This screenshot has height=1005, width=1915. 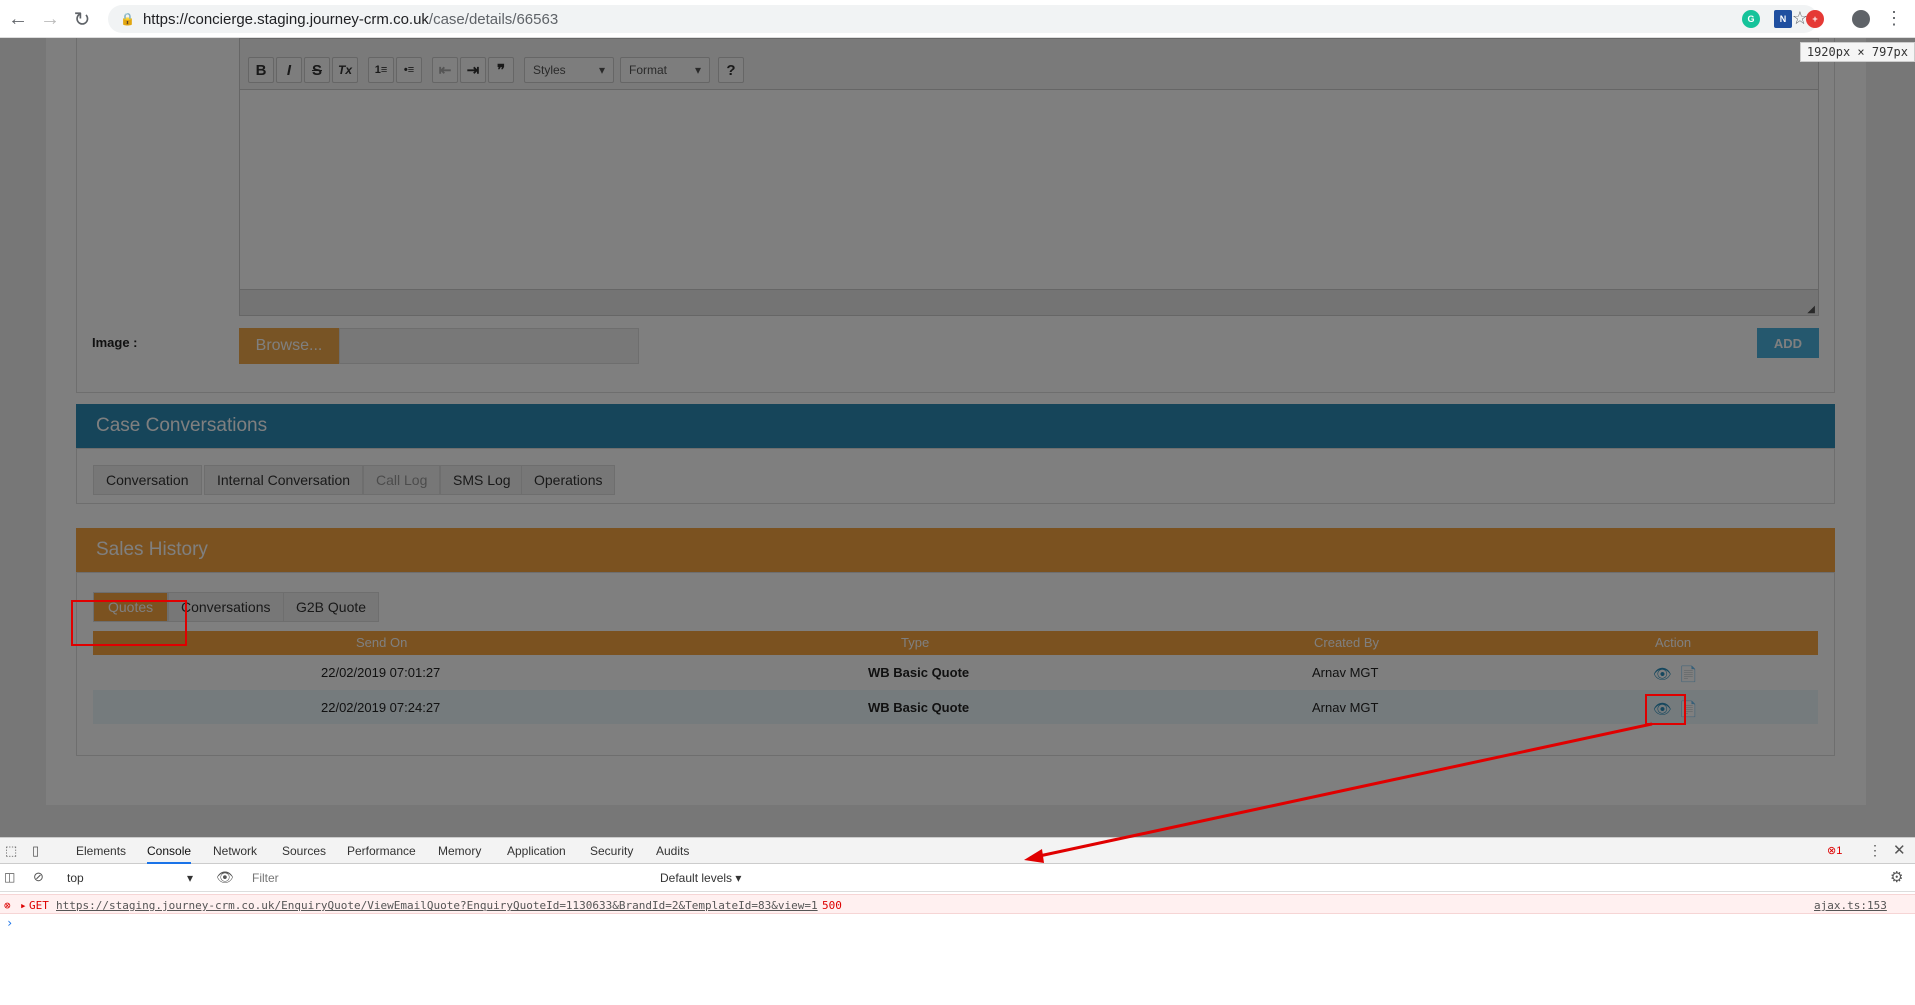 What do you see at coordinates (18, 19) in the screenshot?
I see `back-icon: ←` at bounding box center [18, 19].